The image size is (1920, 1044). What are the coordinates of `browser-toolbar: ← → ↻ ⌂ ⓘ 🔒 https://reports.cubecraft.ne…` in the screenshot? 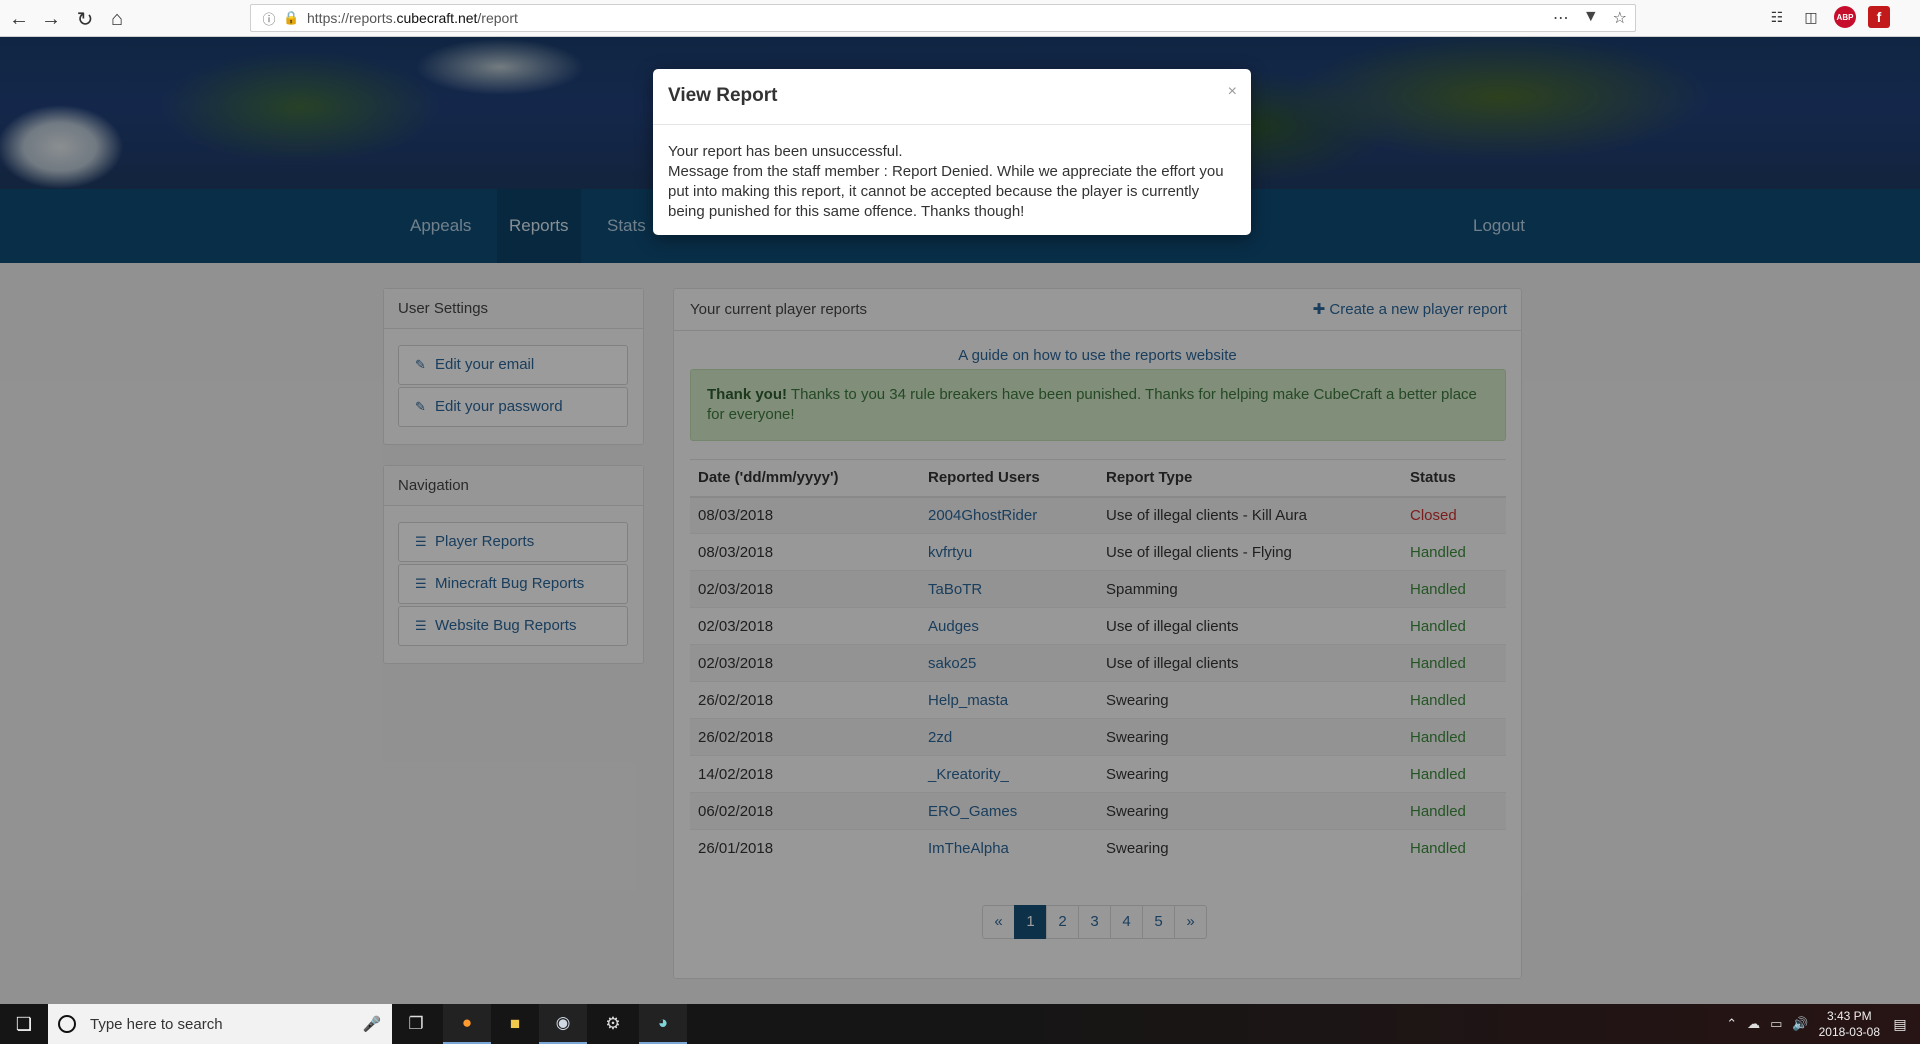 It's located at (960, 18).